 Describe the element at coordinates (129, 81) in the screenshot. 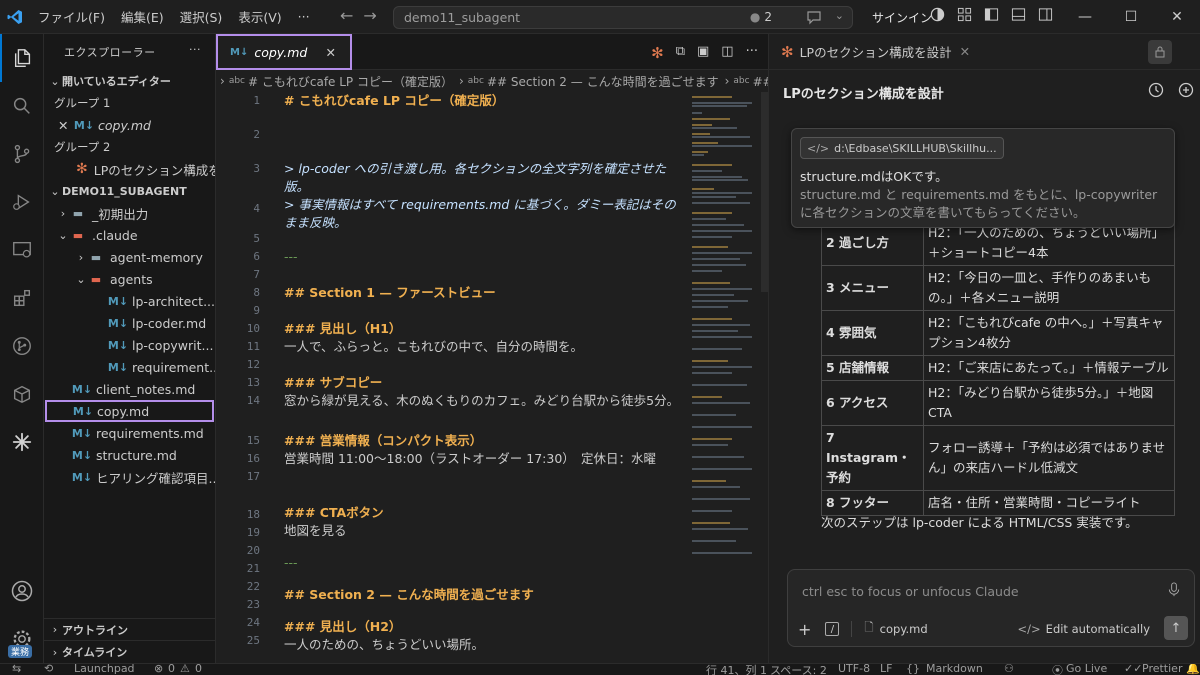

I see `open-editors-section: ⌄ 開いているエディター` at that location.